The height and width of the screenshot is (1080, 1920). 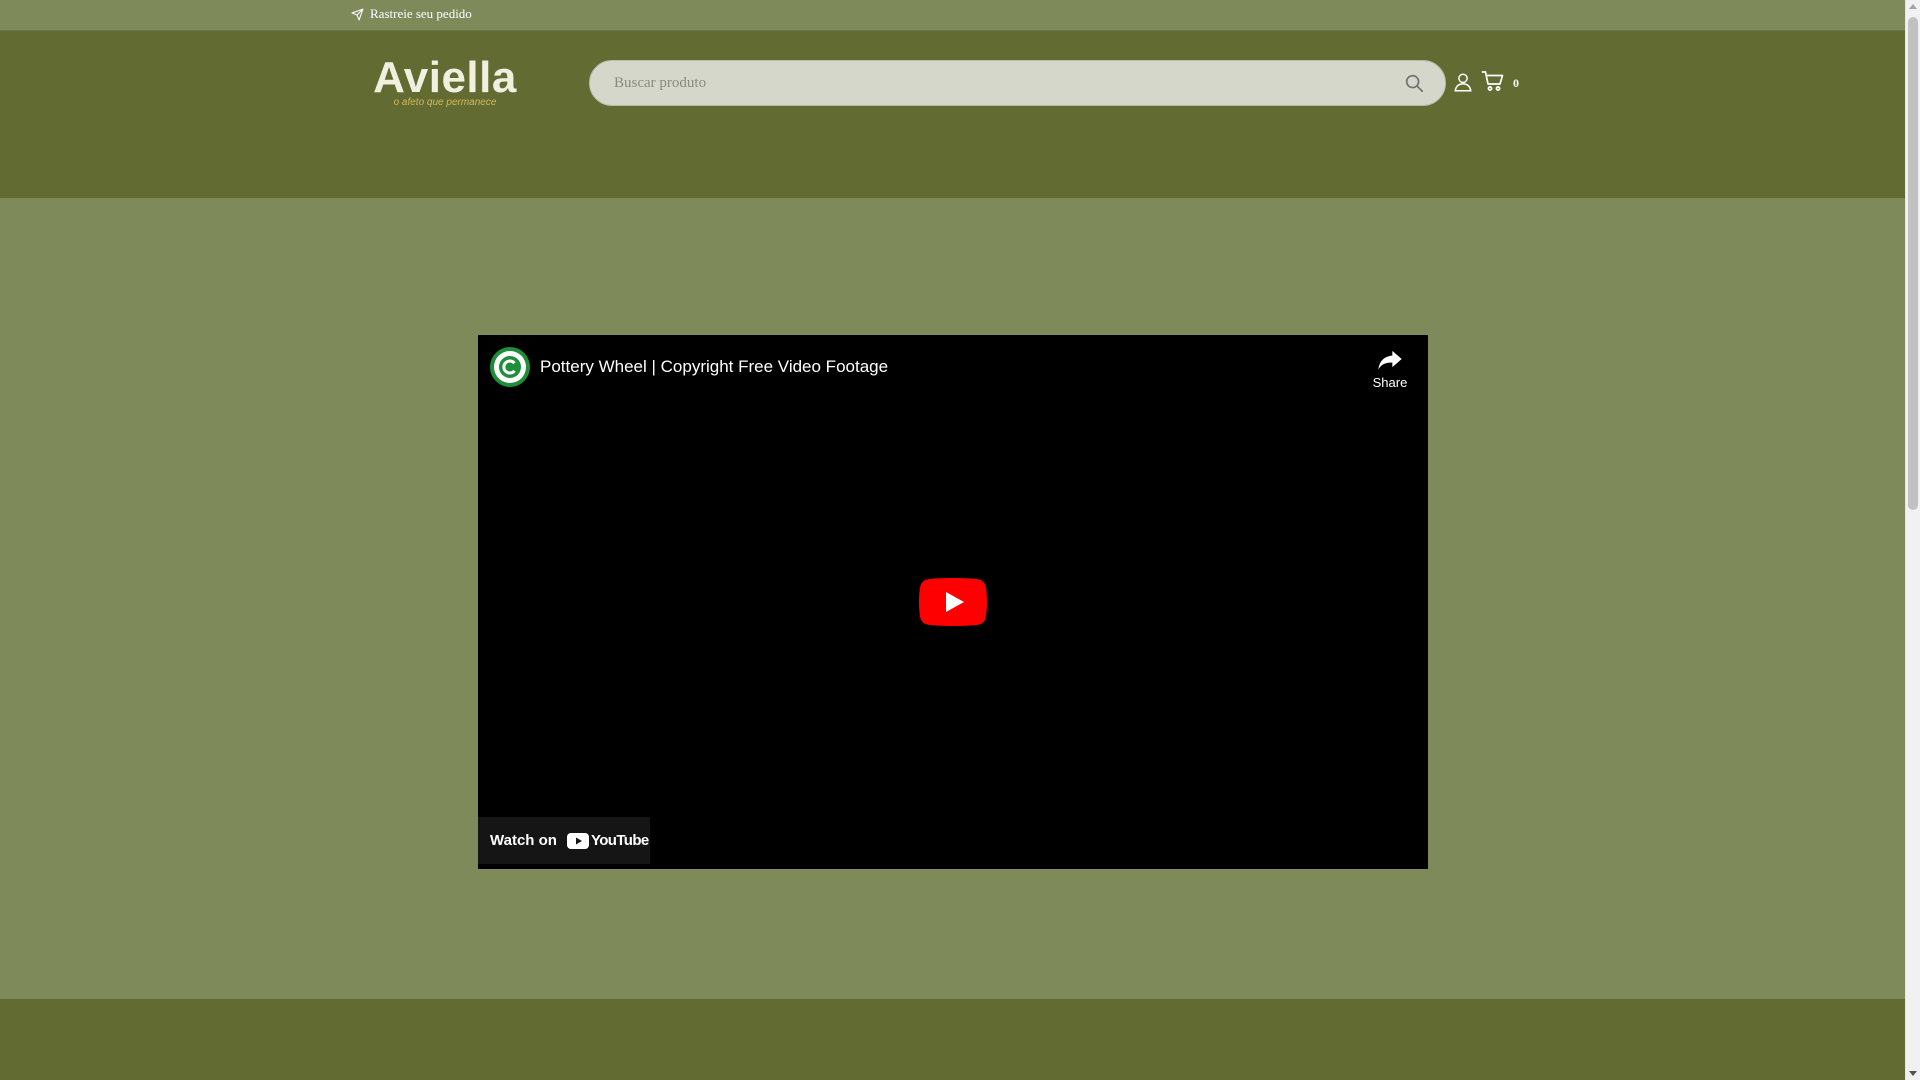 I want to click on cart-button: 0, so click(x=1500, y=81).